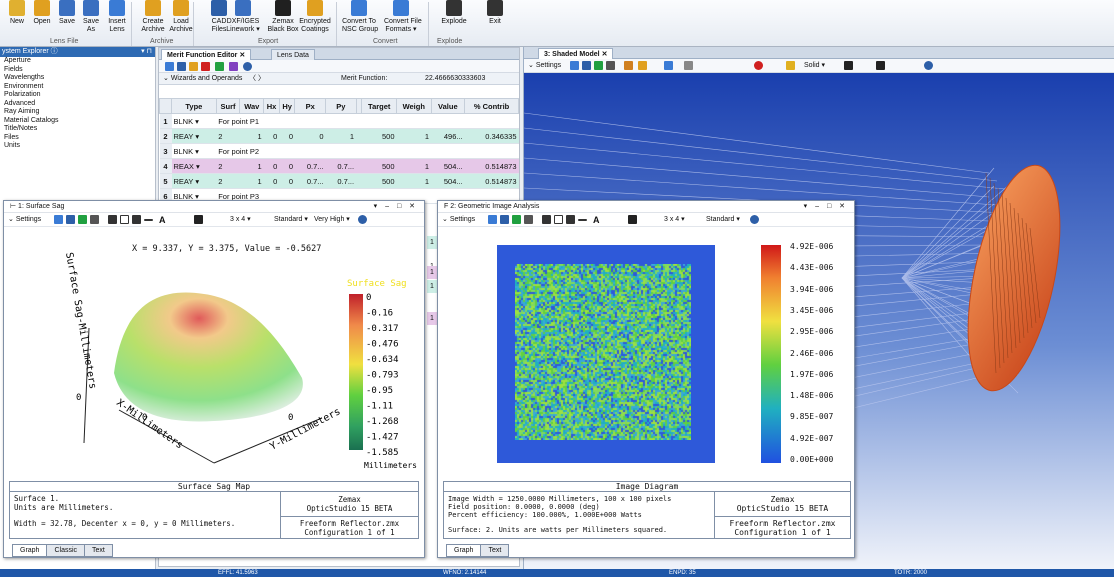 The width and height of the screenshot is (1114, 577). I want to click on explorer-item-units: Units, so click(77, 146).